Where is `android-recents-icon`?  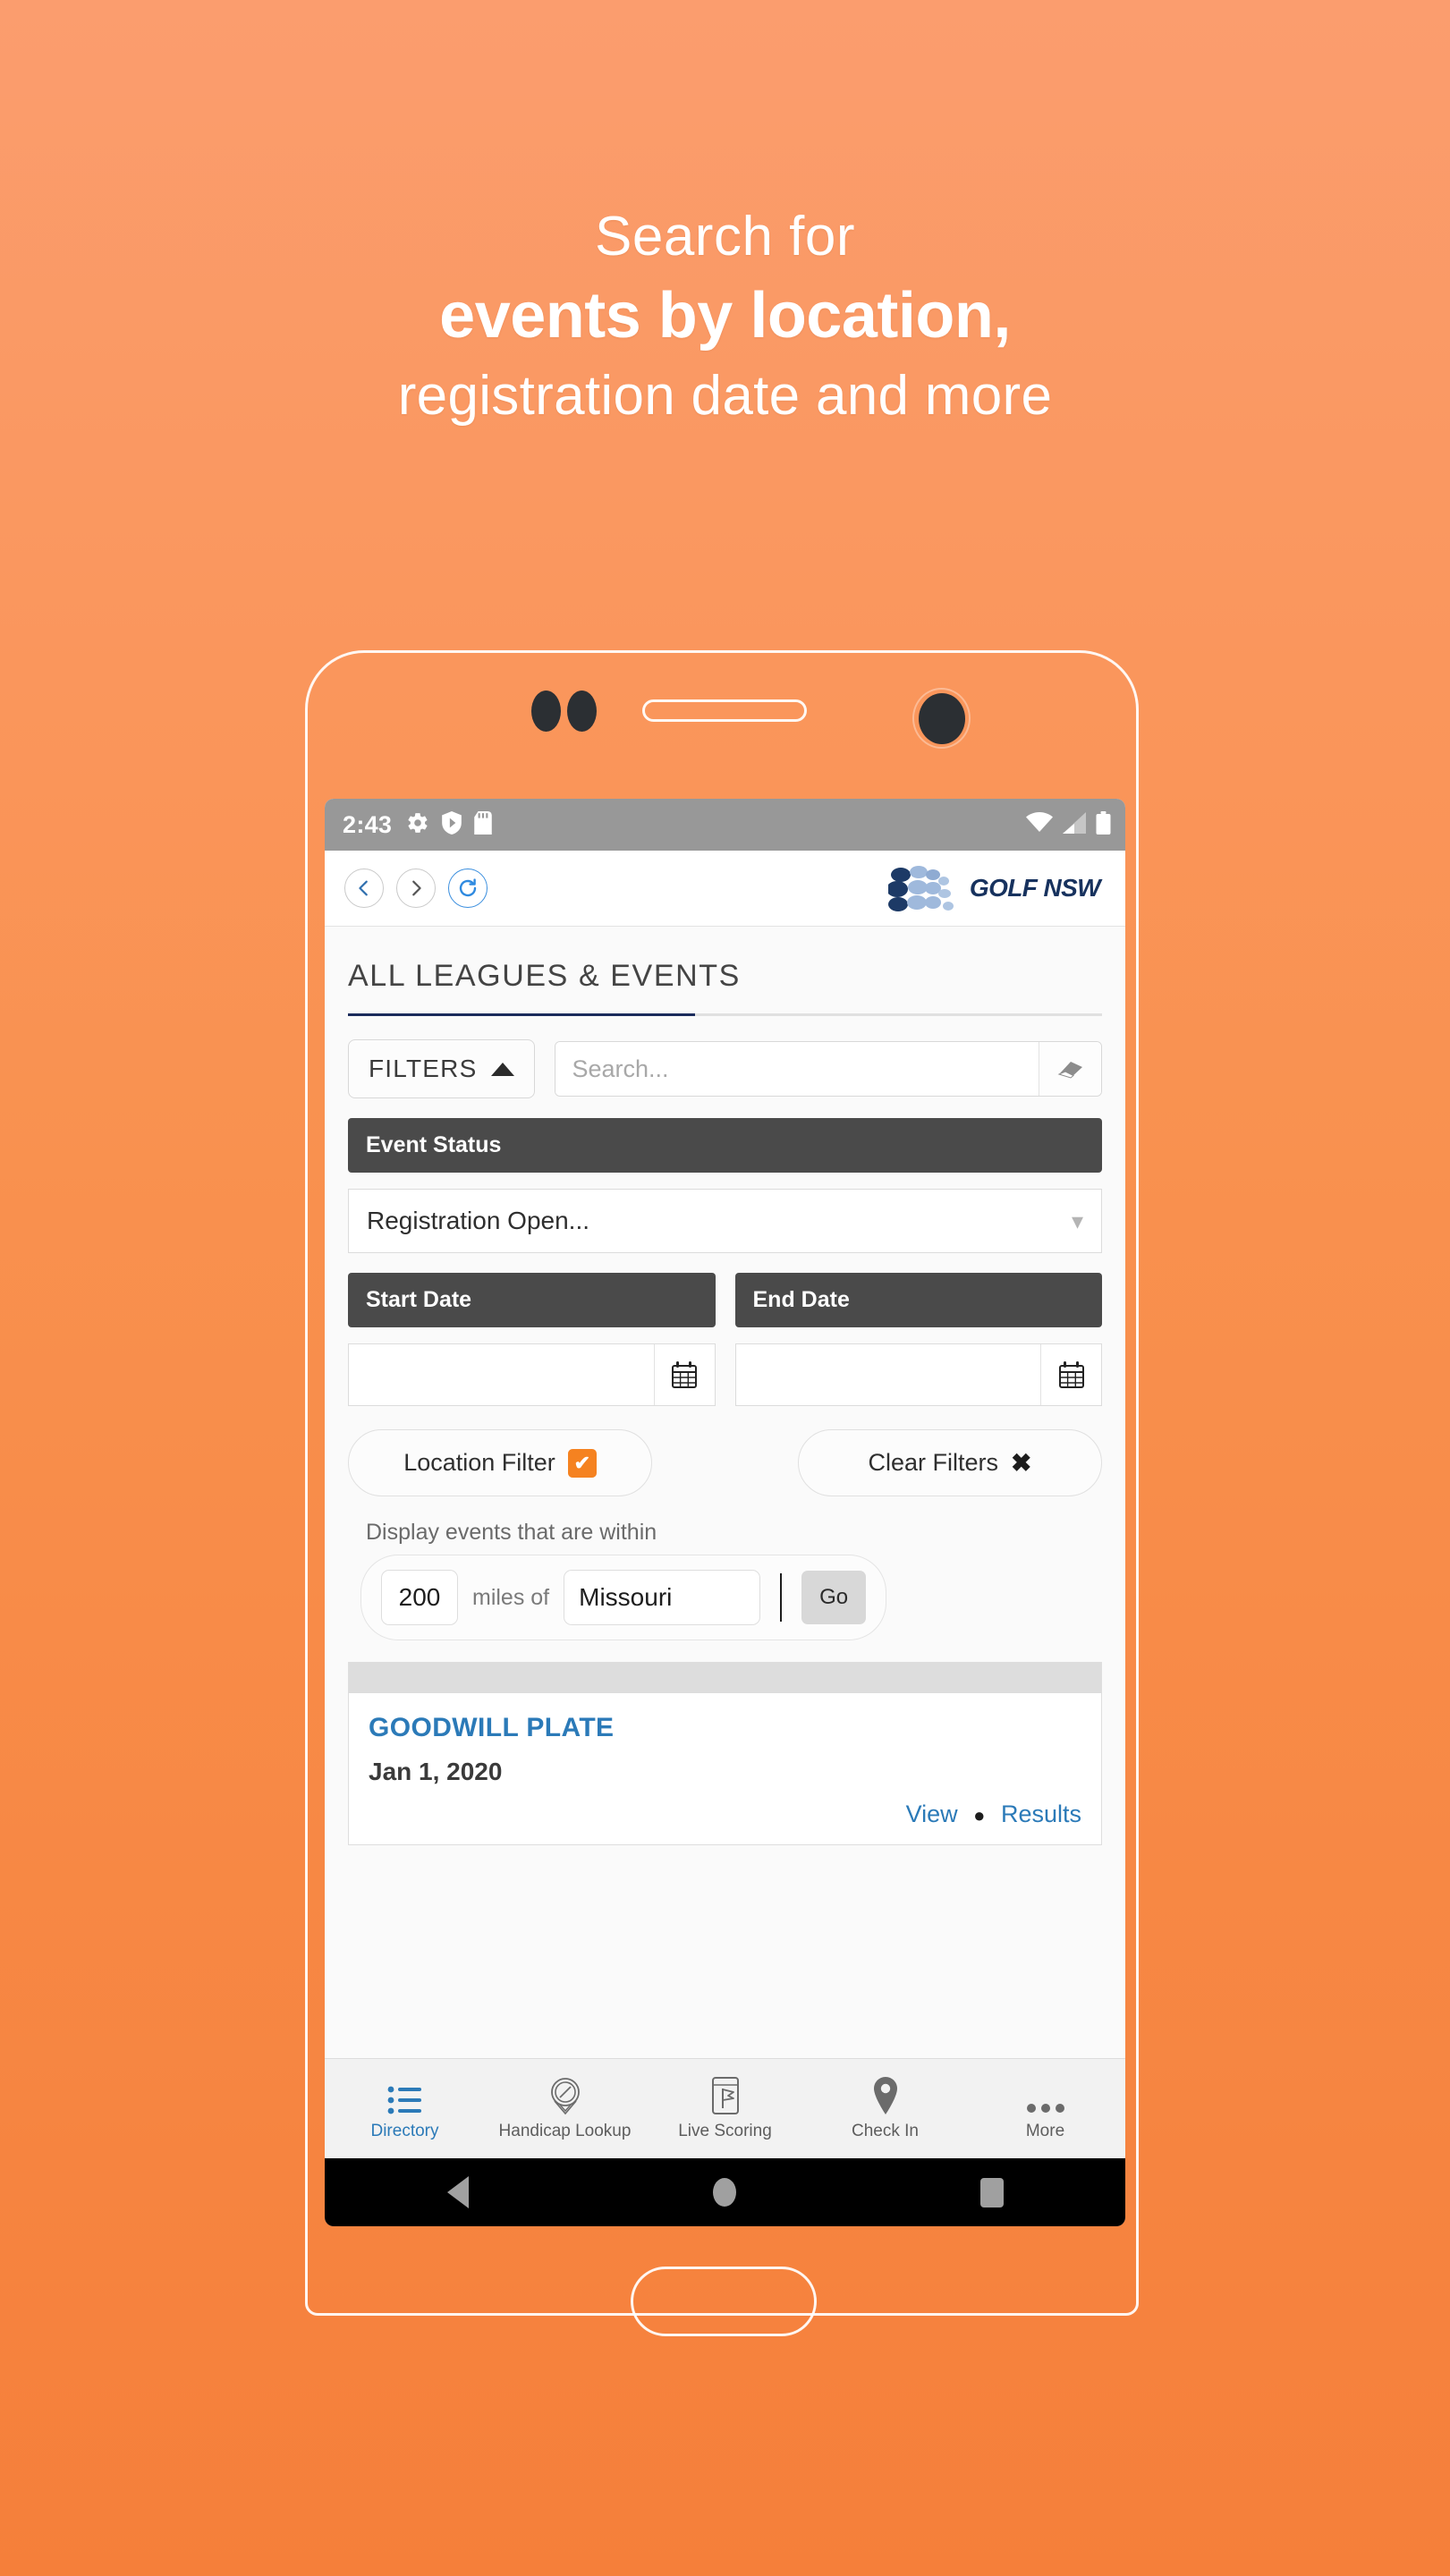
android-recents-icon is located at coordinates (991, 2192).